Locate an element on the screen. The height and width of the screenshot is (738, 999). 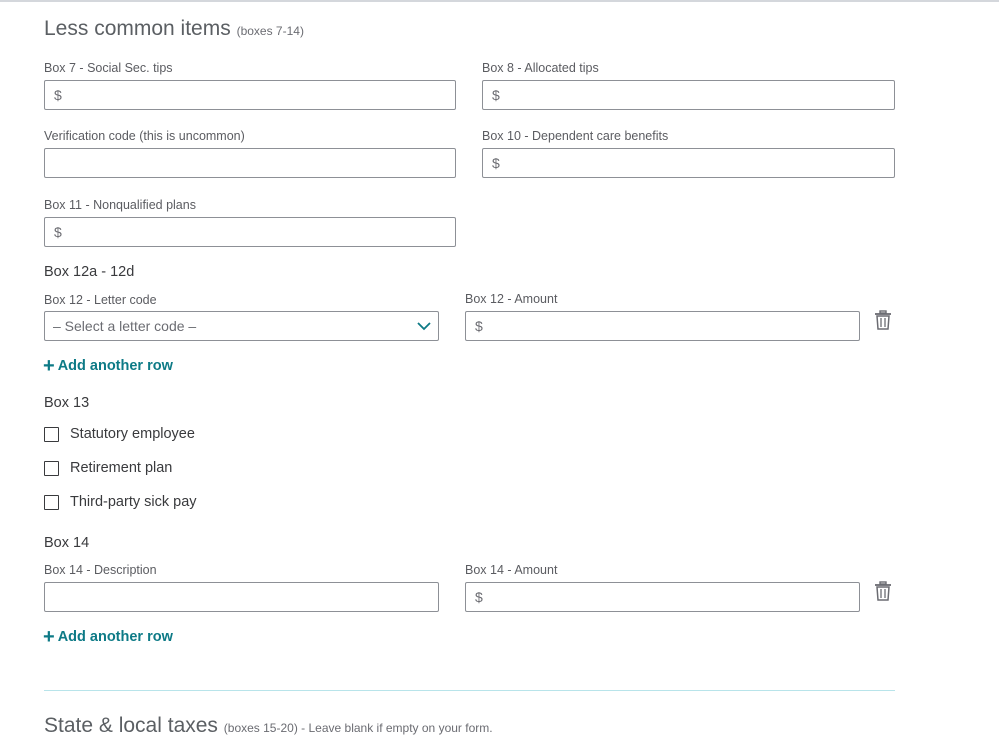
third-party-sick-pay-option: Third-party sick pay is located at coordinates (120, 502).